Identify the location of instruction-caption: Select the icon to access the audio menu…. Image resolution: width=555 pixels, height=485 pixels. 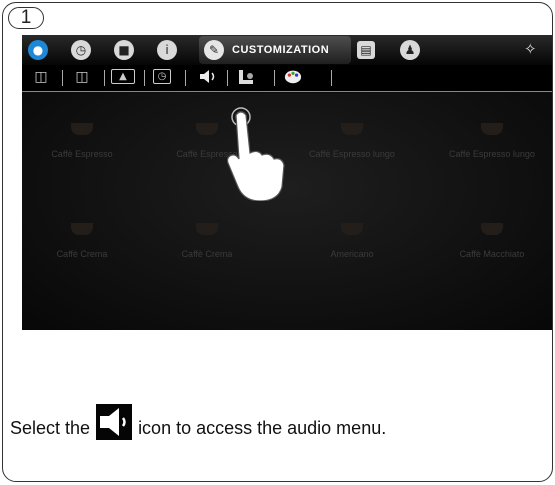
(198, 425).